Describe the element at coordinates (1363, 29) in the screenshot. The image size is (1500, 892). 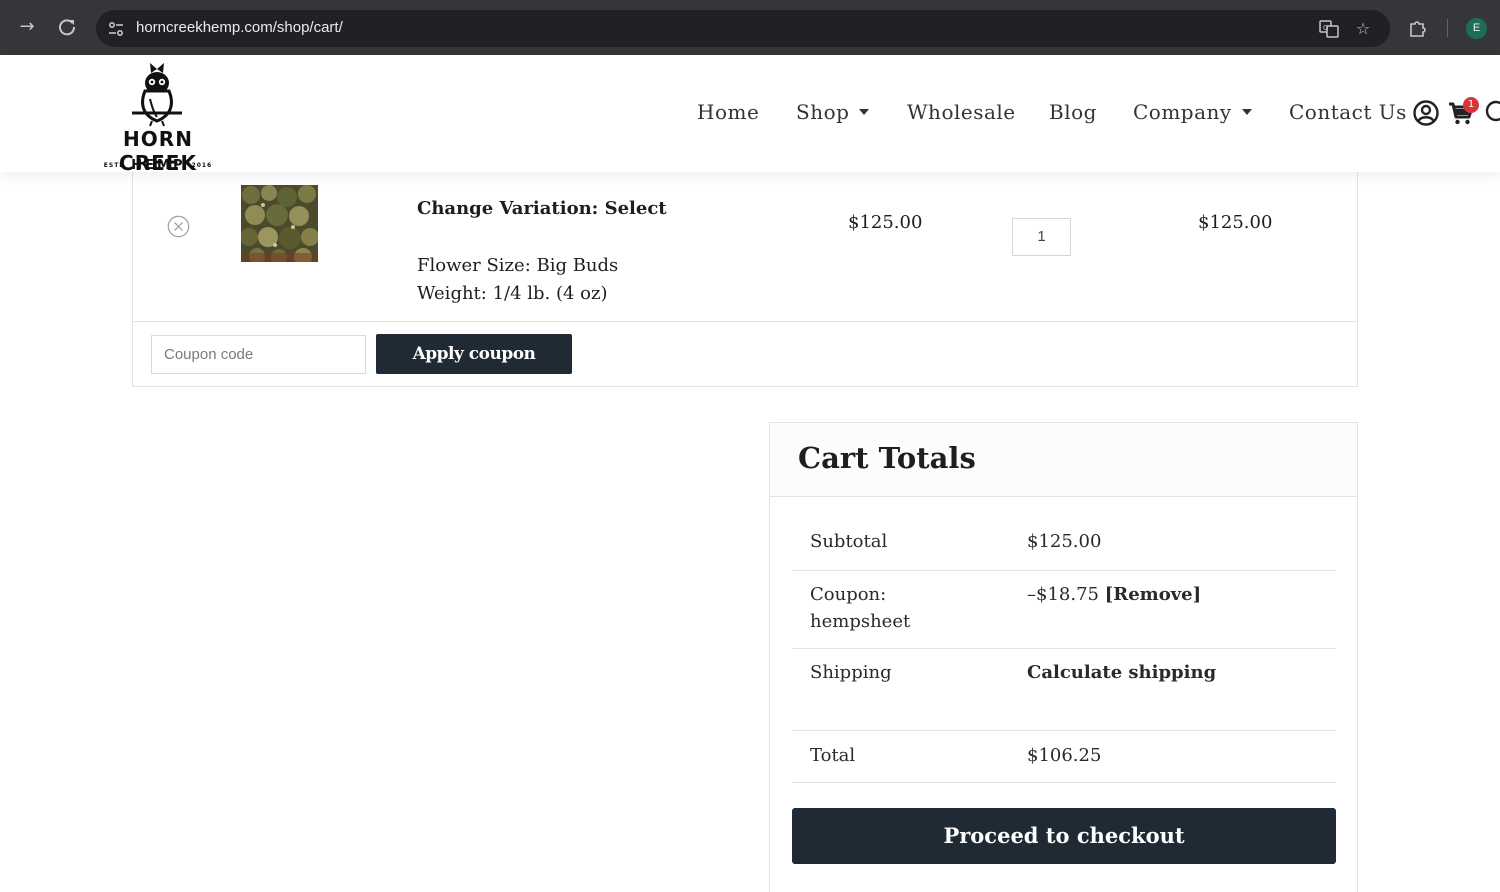
I see `bookmark-star-icon: ☆` at that location.